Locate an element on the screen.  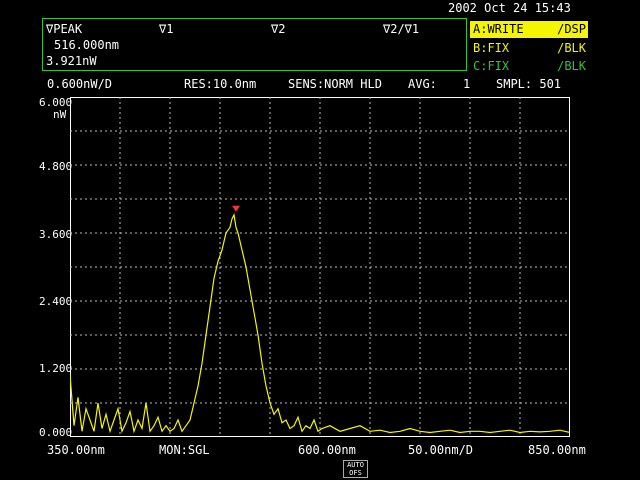
trace-b-mode: /BLK is located at coordinates (571, 48).